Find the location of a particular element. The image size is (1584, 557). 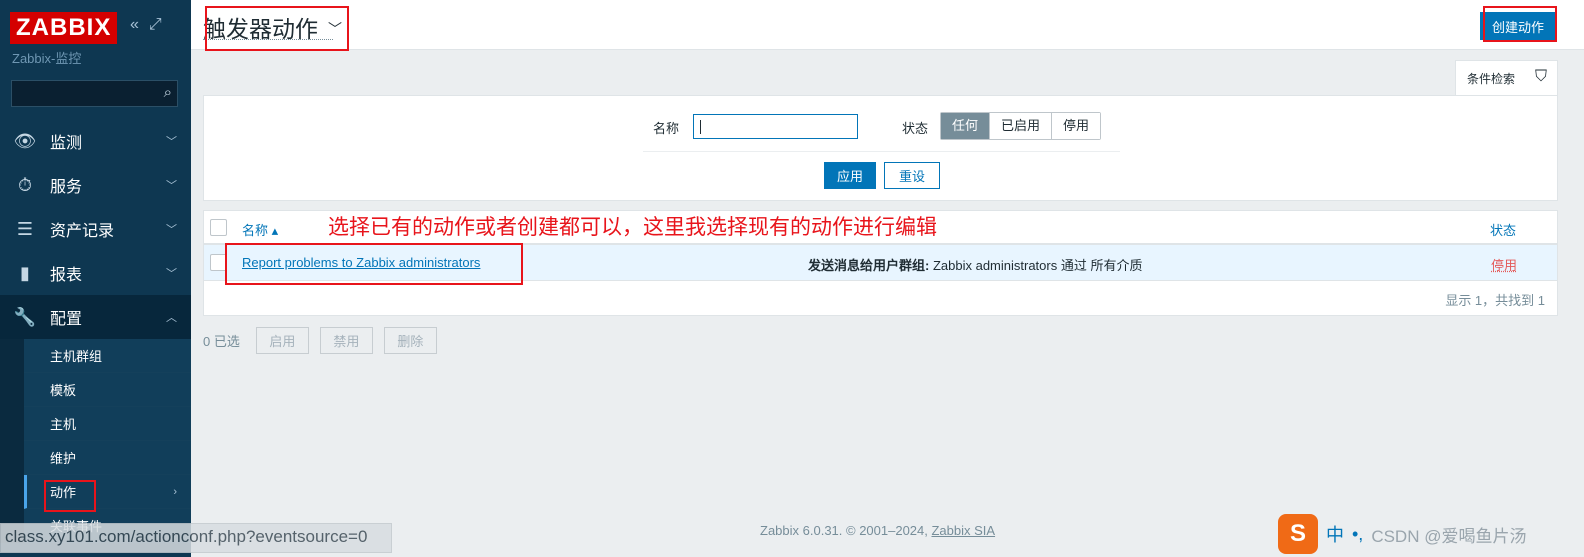

operations-text: Zabbix administrators 通过 所有介质 is located at coordinates (1036, 265).